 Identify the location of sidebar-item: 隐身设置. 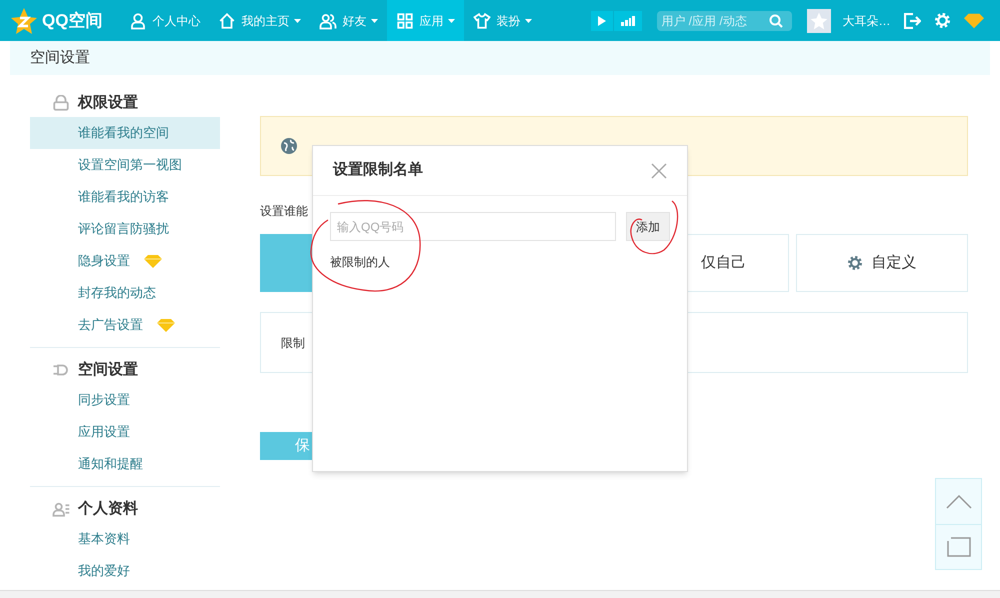
(125, 261).